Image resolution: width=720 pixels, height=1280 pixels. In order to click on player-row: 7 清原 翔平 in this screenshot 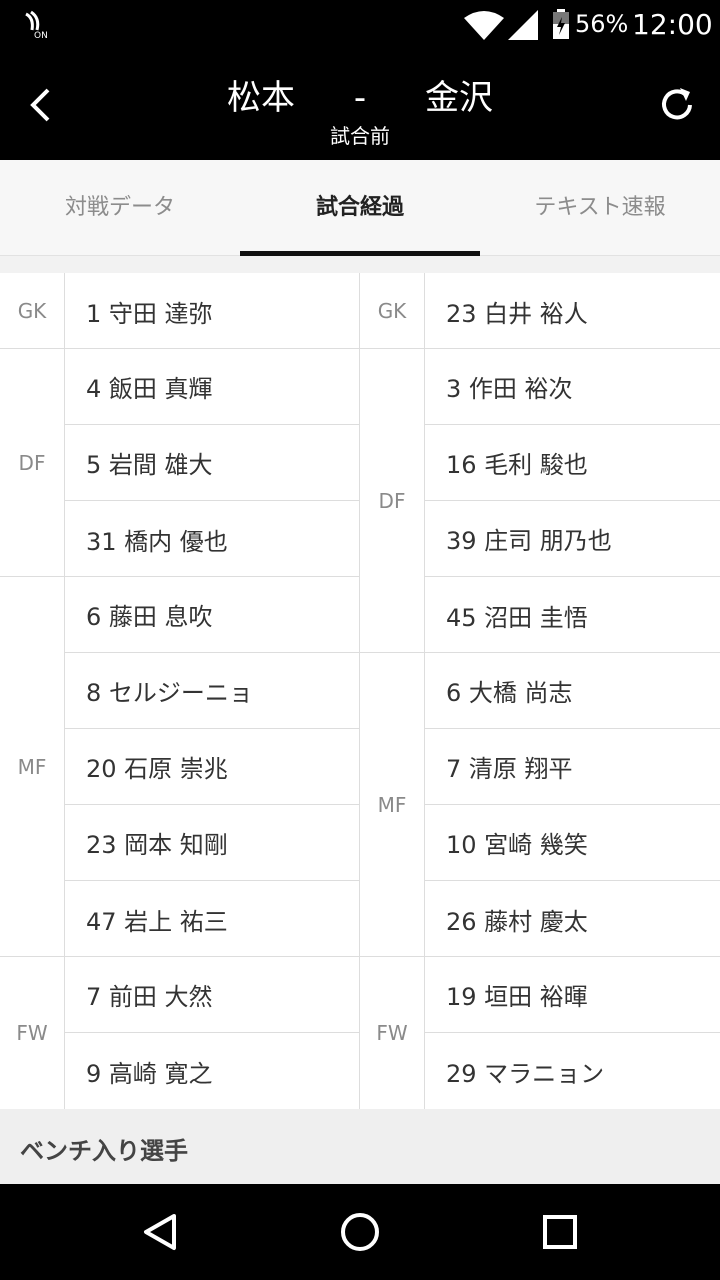, I will do `click(572, 767)`.